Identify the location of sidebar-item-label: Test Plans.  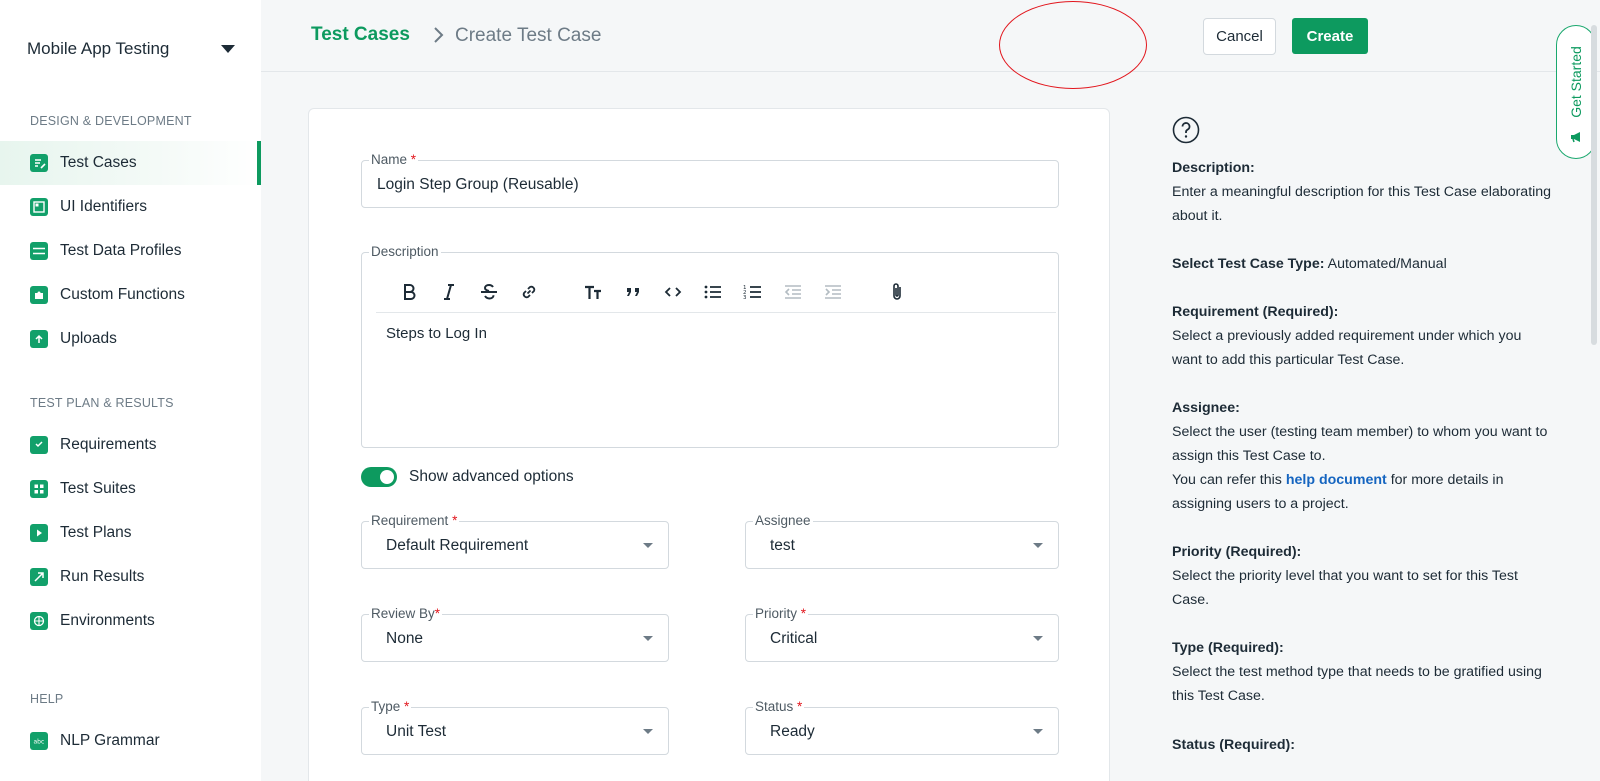
(96, 532).